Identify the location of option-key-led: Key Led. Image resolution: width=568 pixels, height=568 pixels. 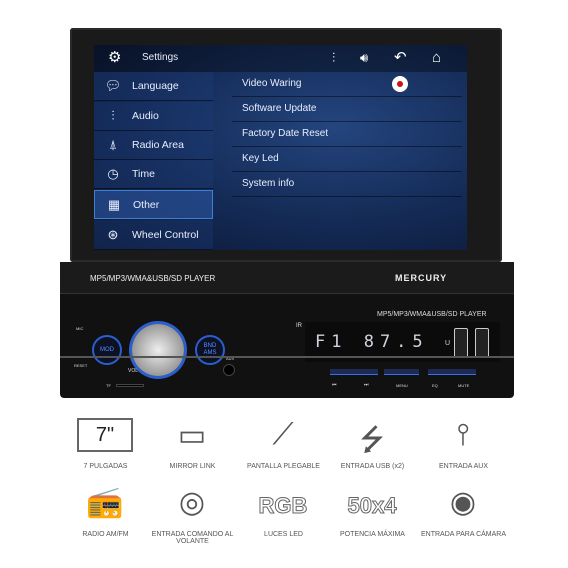
(347, 159).